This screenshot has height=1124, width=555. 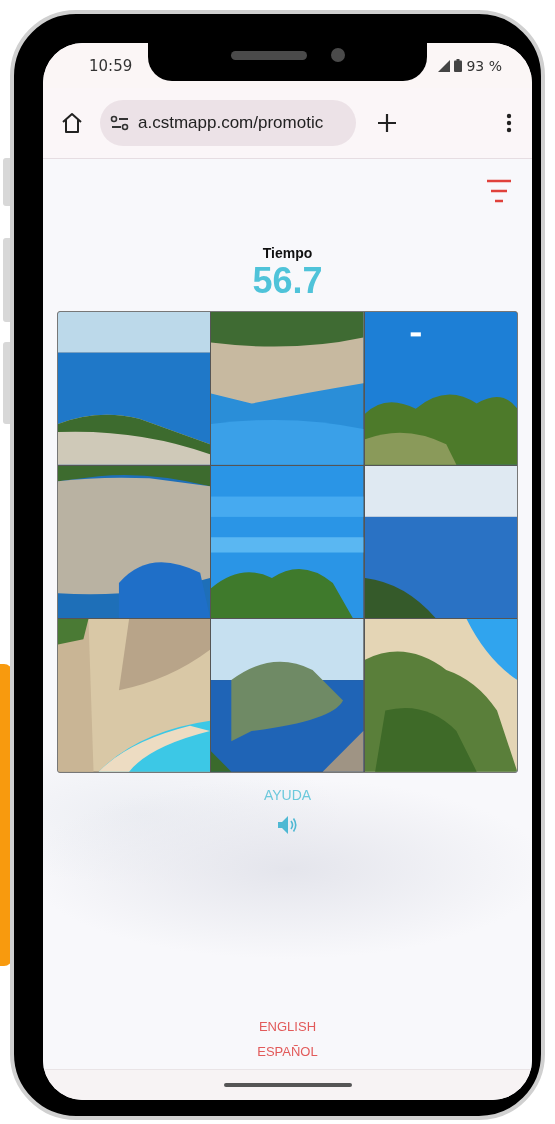 I want to click on battery-icon, so click(x=458, y=65).